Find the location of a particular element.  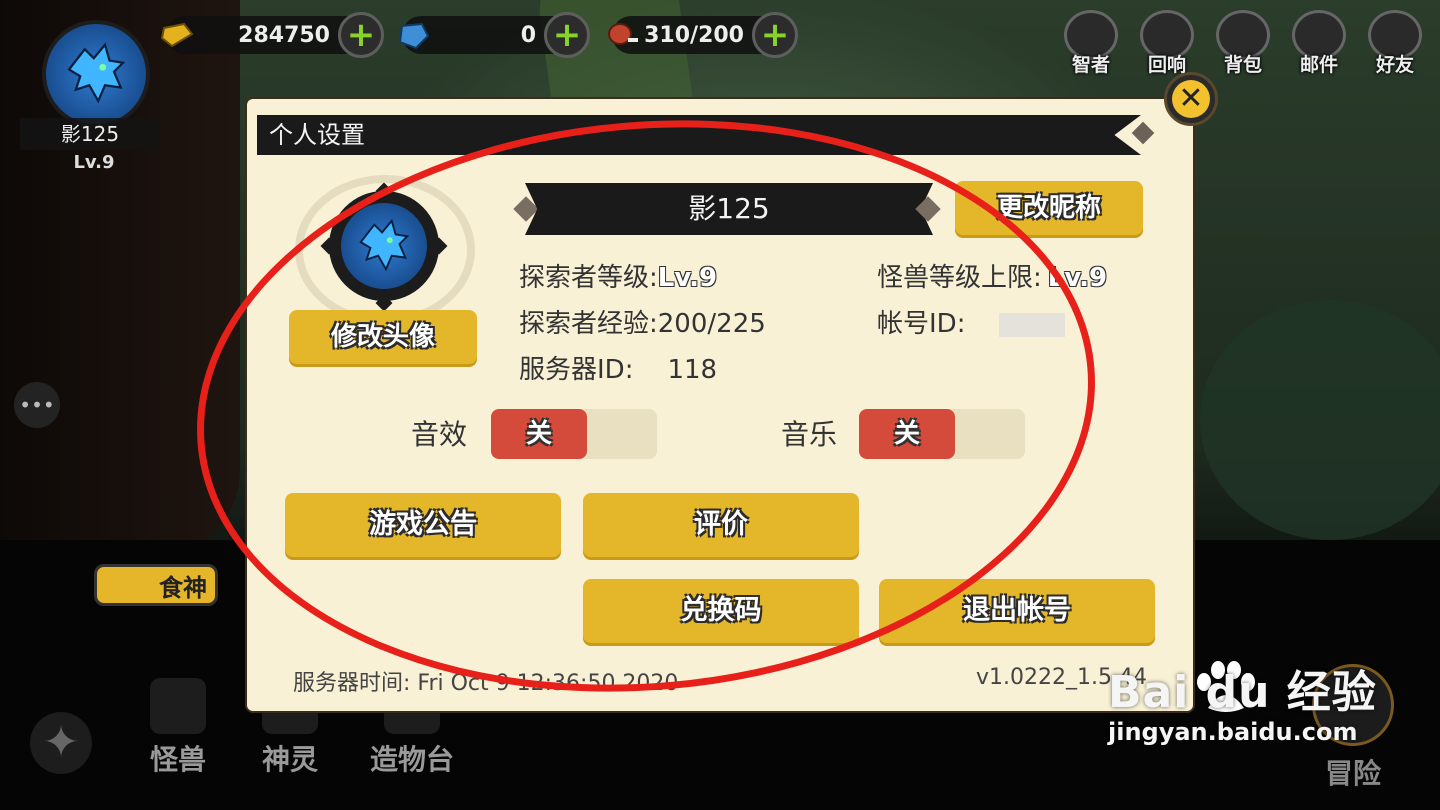

gem-counter: 0 + is located at coordinates (494, 35).